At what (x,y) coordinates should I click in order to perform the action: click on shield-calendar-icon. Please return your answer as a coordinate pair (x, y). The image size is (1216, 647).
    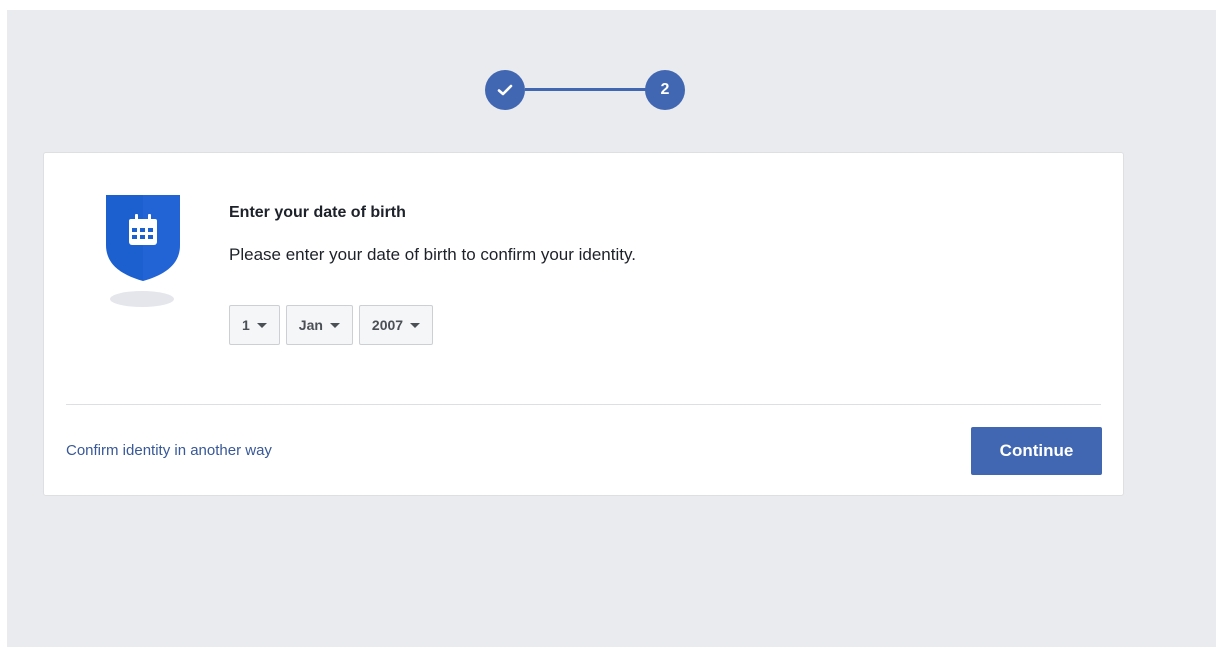
    Looking at the image, I should click on (144, 253).